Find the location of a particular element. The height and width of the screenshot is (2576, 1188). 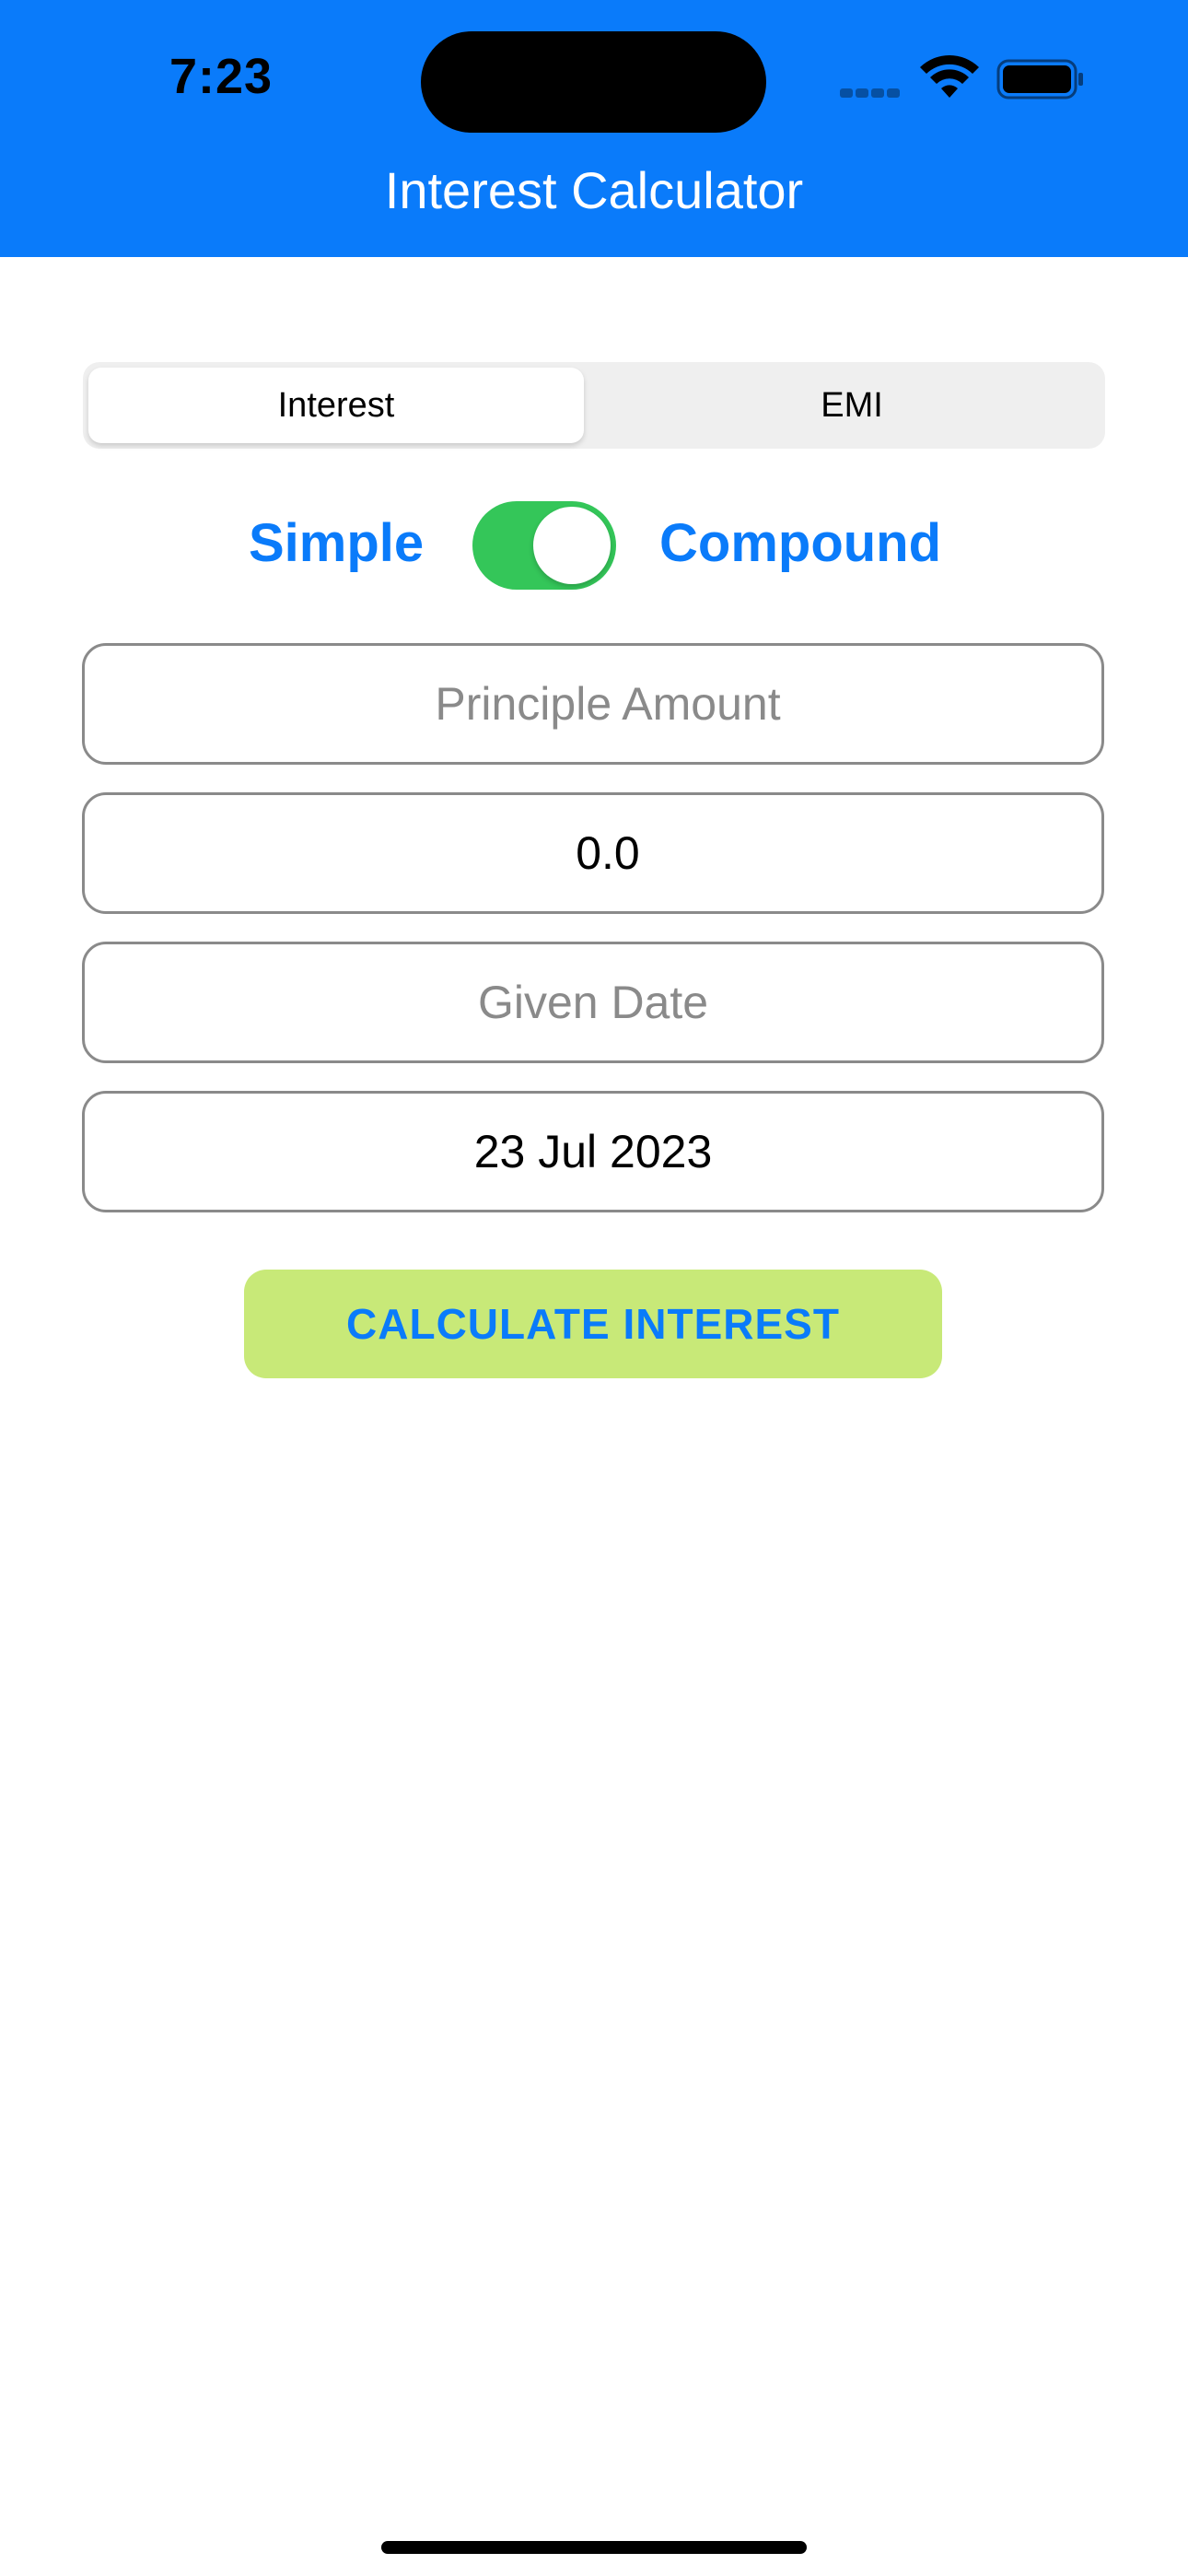

status-time: 7:23 is located at coordinates (221, 76).